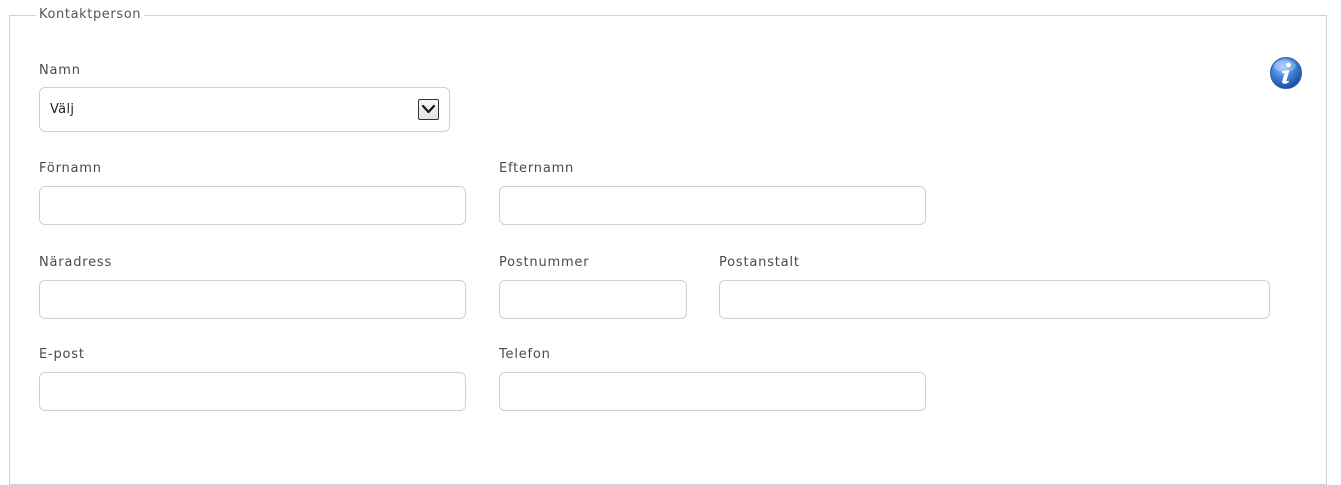 This screenshot has height=485, width=1341. Describe the element at coordinates (593, 299) in the screenshot. I see `postal-code-field` at that location.